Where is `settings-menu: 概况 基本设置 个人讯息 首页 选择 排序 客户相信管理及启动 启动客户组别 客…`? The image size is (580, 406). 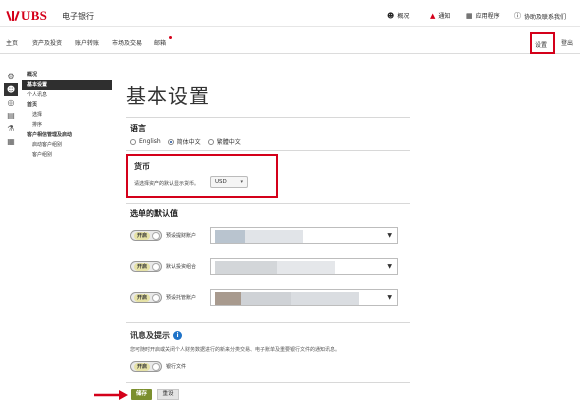 settings-menu: 概况 基本设置 个人讯息 首页 选择 排序 客户相信管理及启动 启动客户组别 客… is located at coordinates (67, 115).